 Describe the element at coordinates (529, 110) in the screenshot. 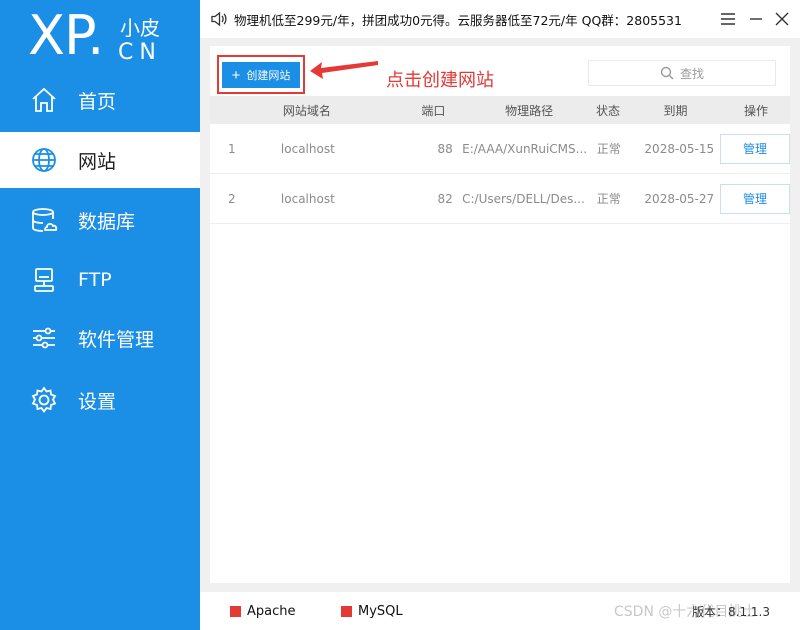

I see `column-header: 物理路径` at that location.